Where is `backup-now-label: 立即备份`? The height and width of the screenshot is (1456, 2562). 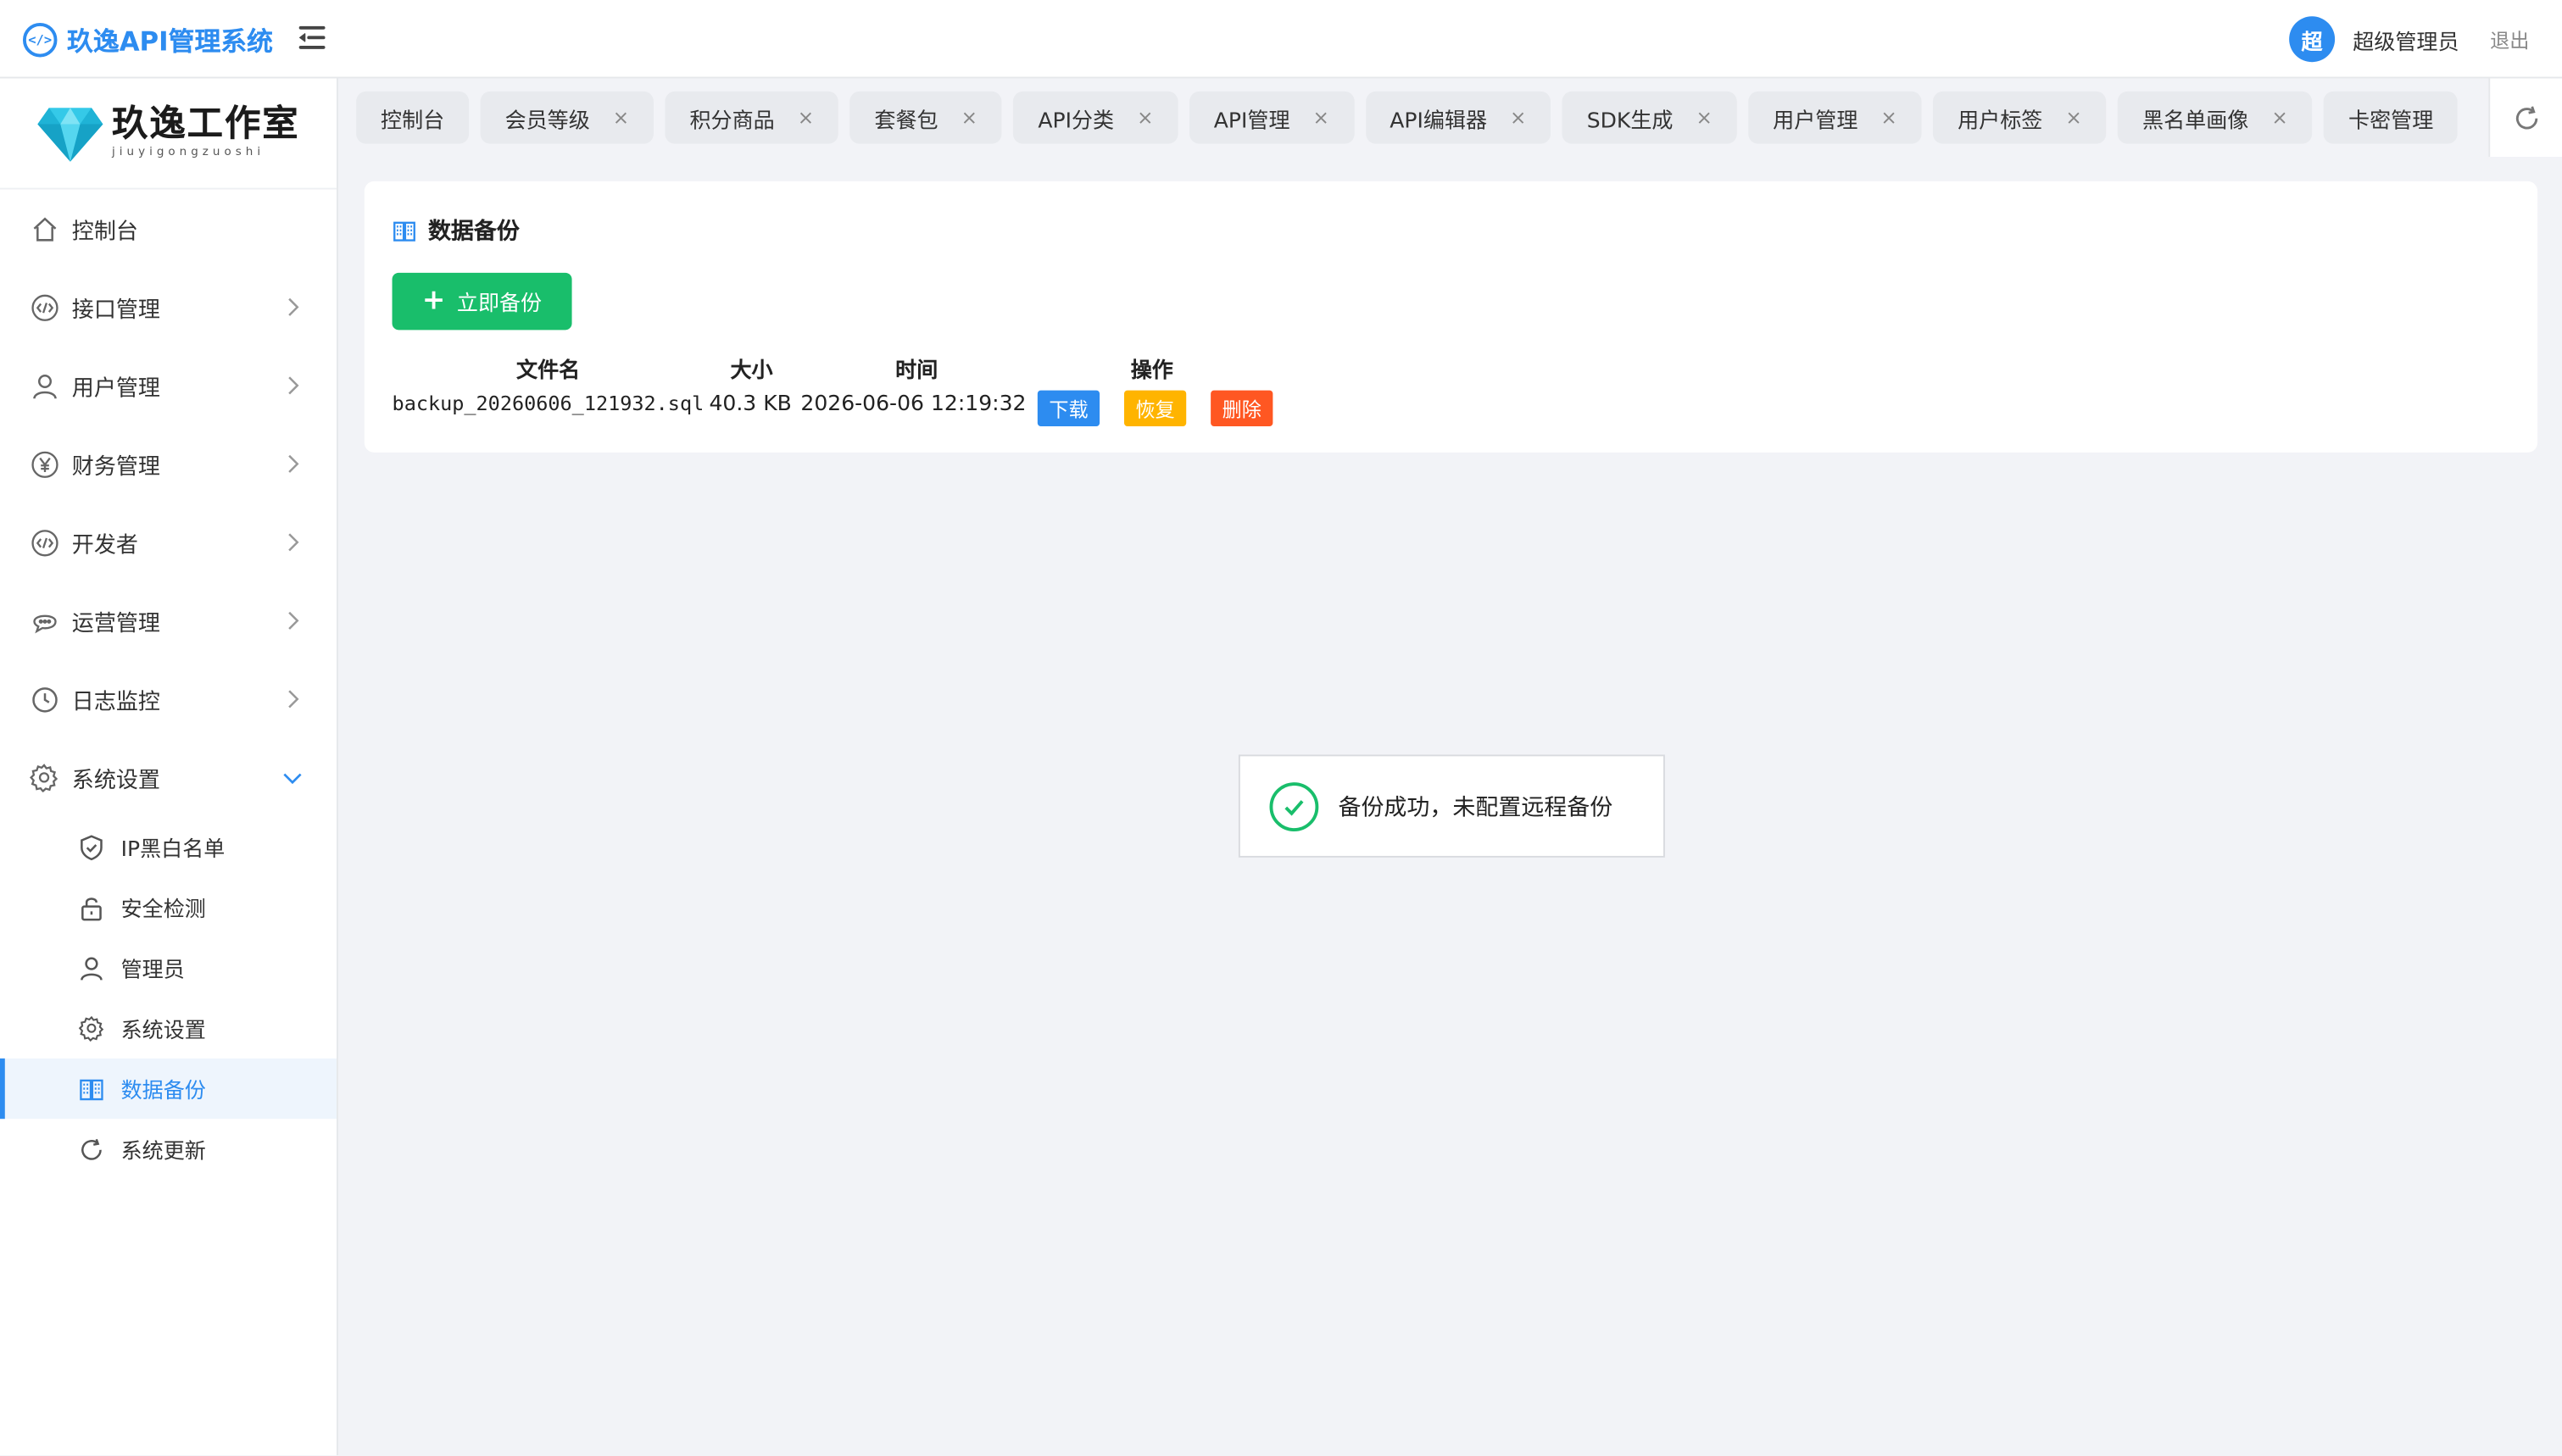 backup-now-label: 立即备份 is located at coordinates (499, 304).